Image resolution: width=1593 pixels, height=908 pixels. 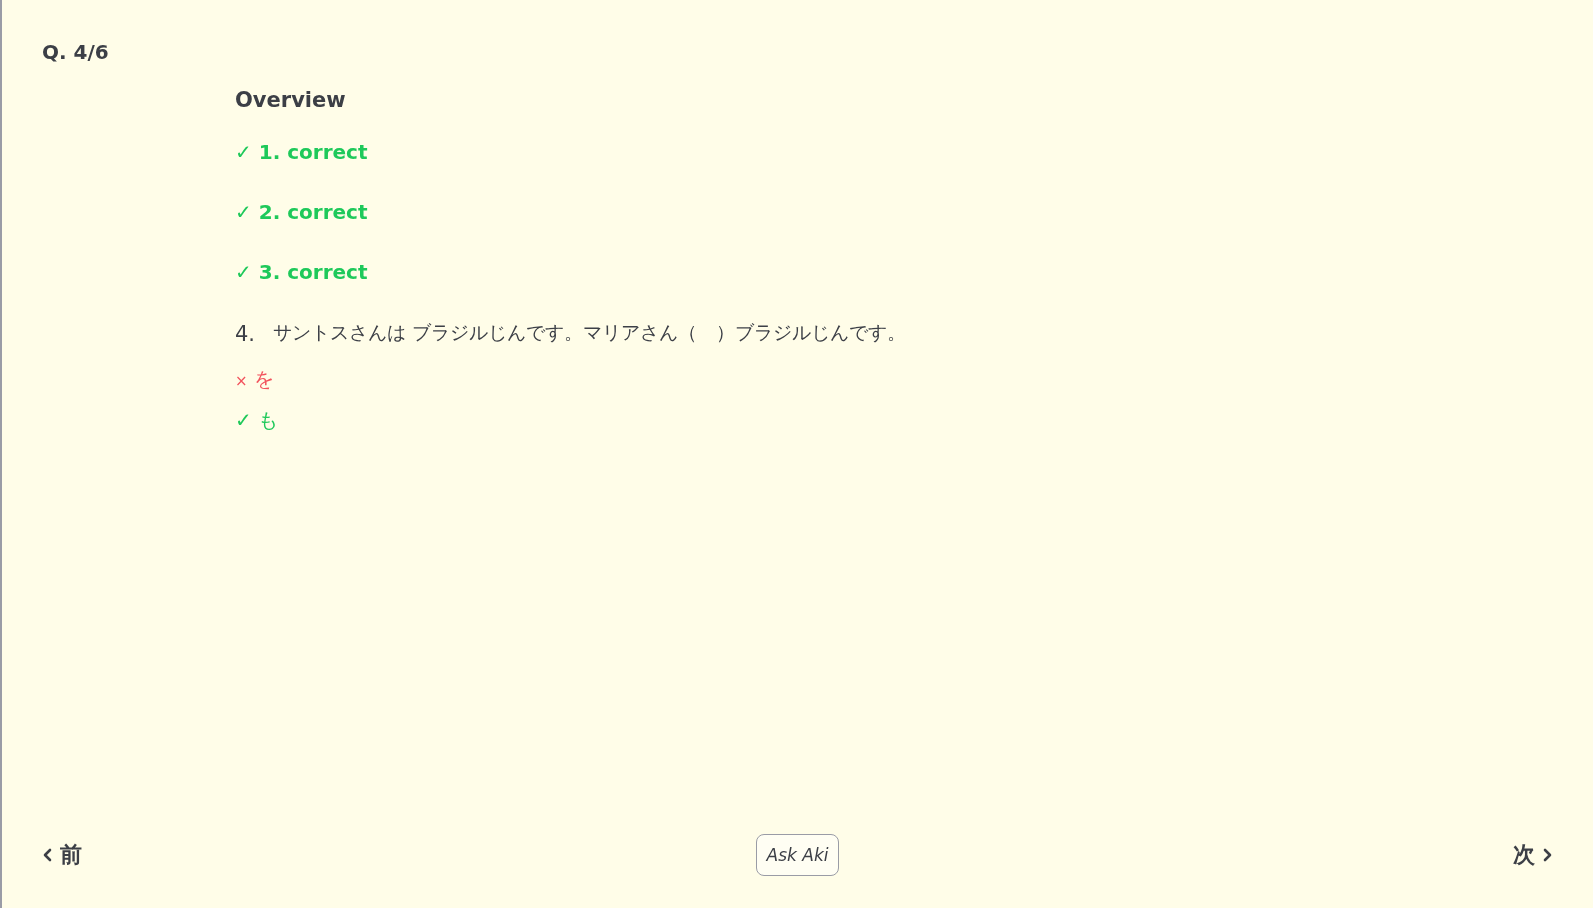 I want to click on chevron-right-icon, so click(x=1548, y=855).